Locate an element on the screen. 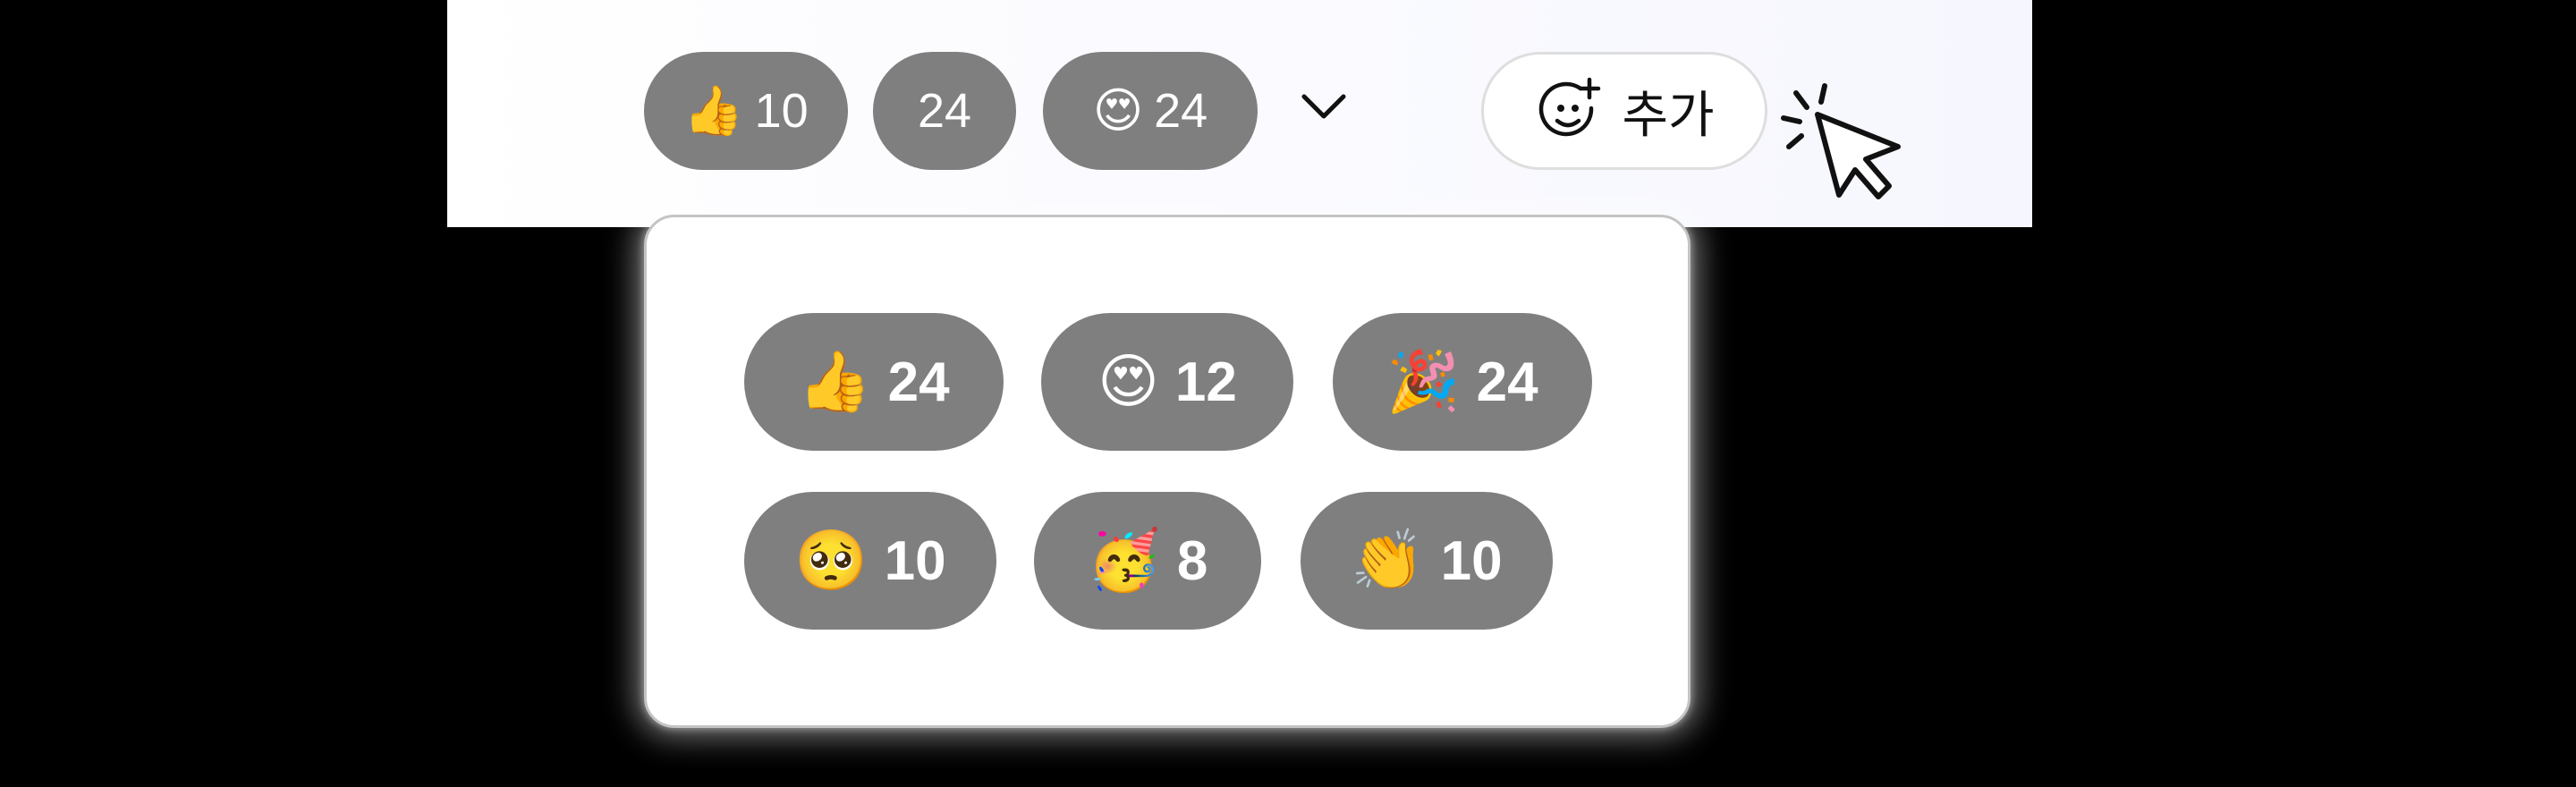 The image size is (2576, 787). popover-reaction-clapping: 👏 10 is located at coordinates (1427, 561).